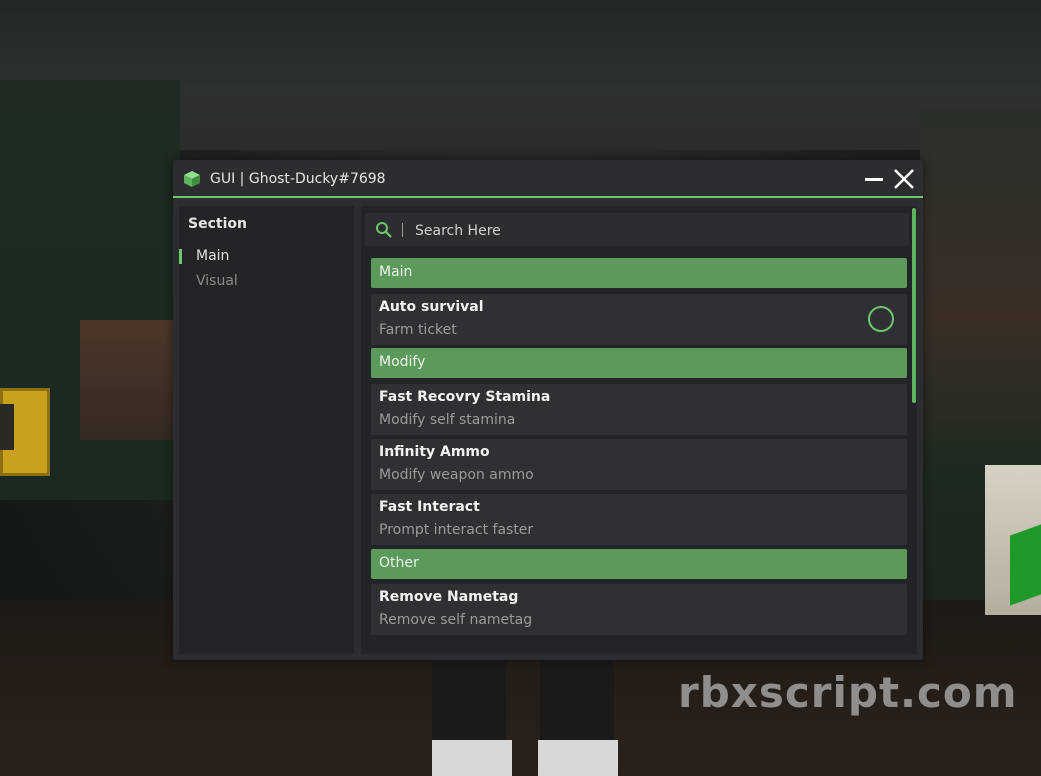 This screenshot has height=776, width=1041. Describe the element at coordinates (456, 530) in the screenshot. I see `feature-description: Prompt interact faster` at that location.